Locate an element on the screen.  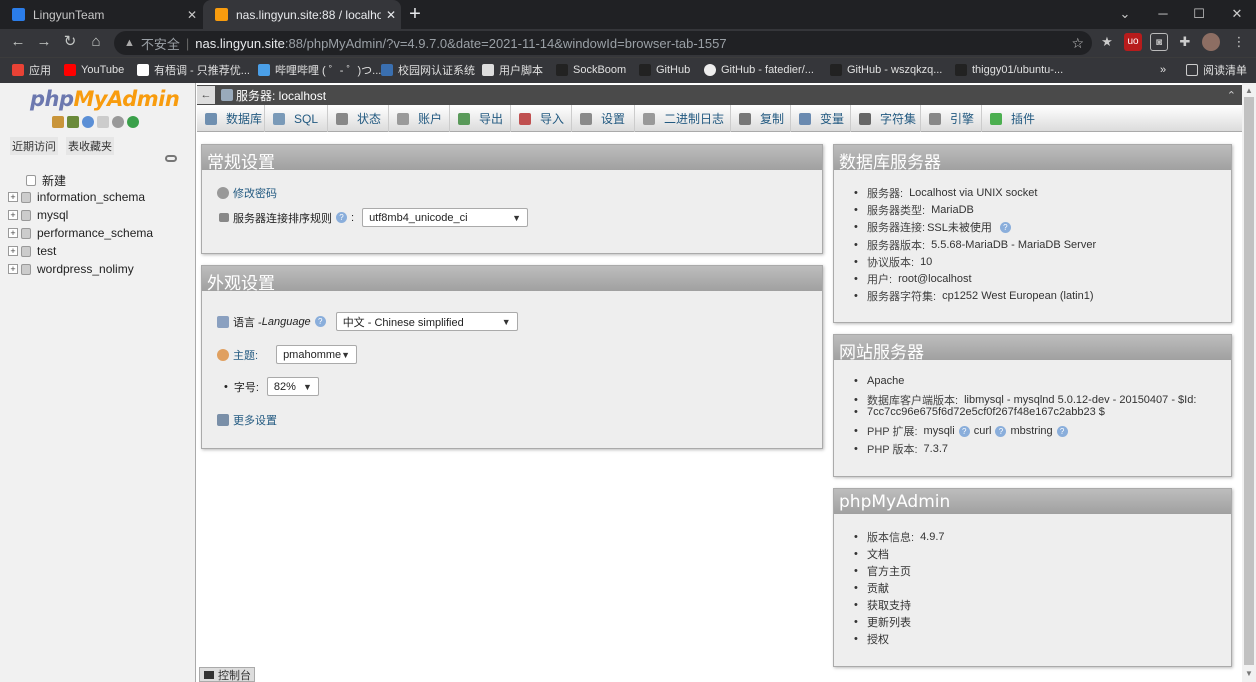
bookmark-youtube: YouTube is located at coordinates (94, 70).